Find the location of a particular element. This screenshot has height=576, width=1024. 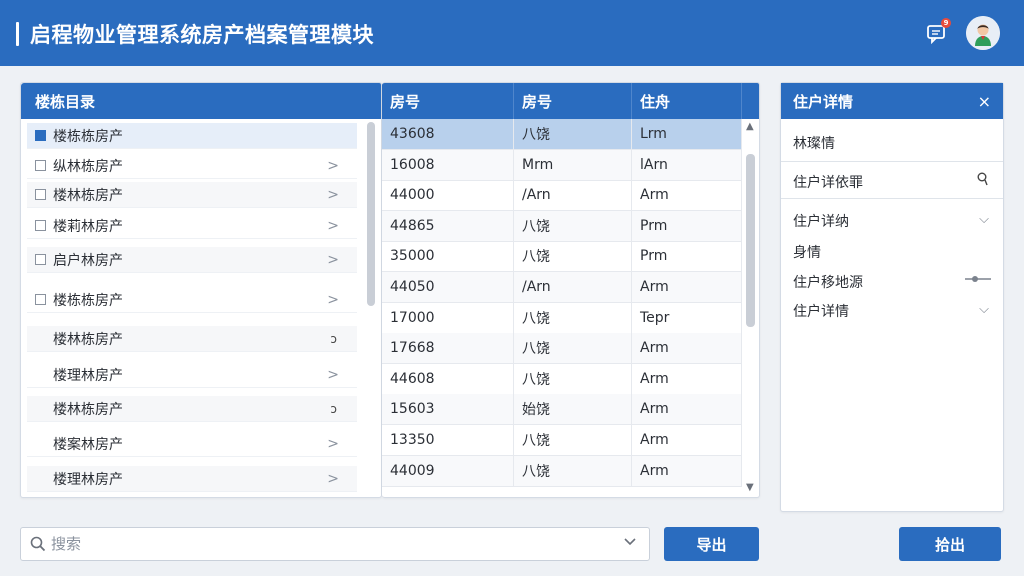

close-icon: × is located at coordinates (984, 101).